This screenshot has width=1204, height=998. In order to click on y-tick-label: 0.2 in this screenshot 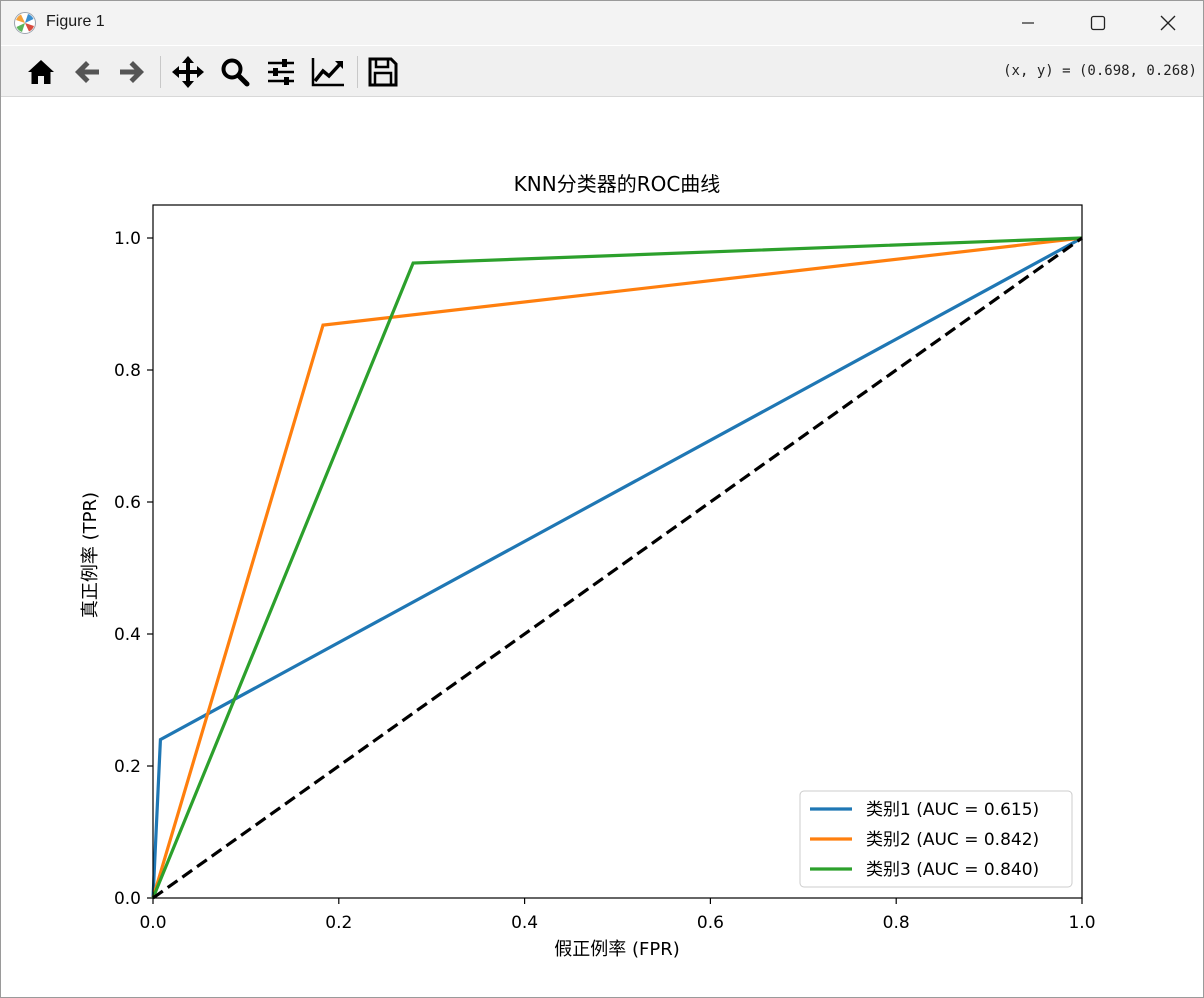, I will do `click(127, 767)`.